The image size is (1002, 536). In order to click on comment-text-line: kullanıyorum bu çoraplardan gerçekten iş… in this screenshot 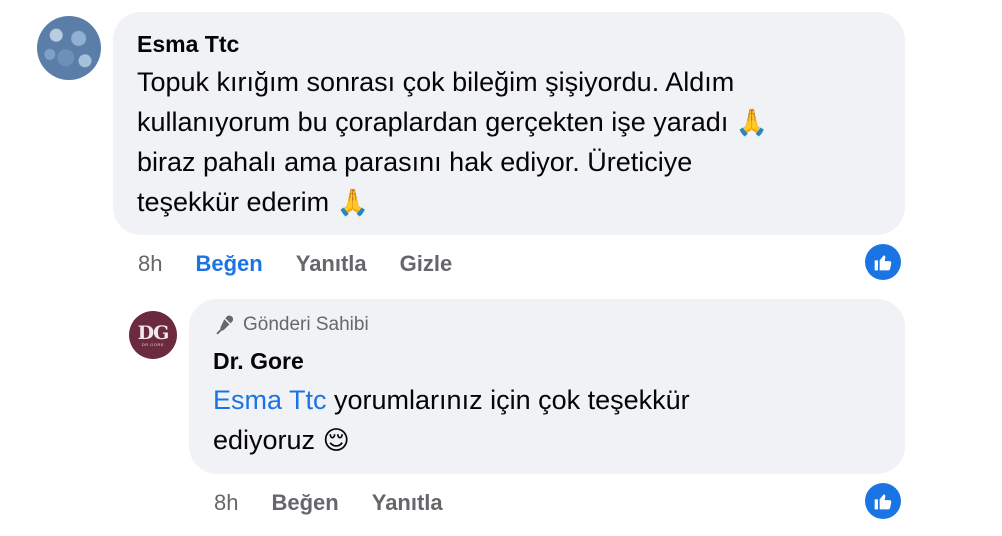, I will do `click(517, 122)`.